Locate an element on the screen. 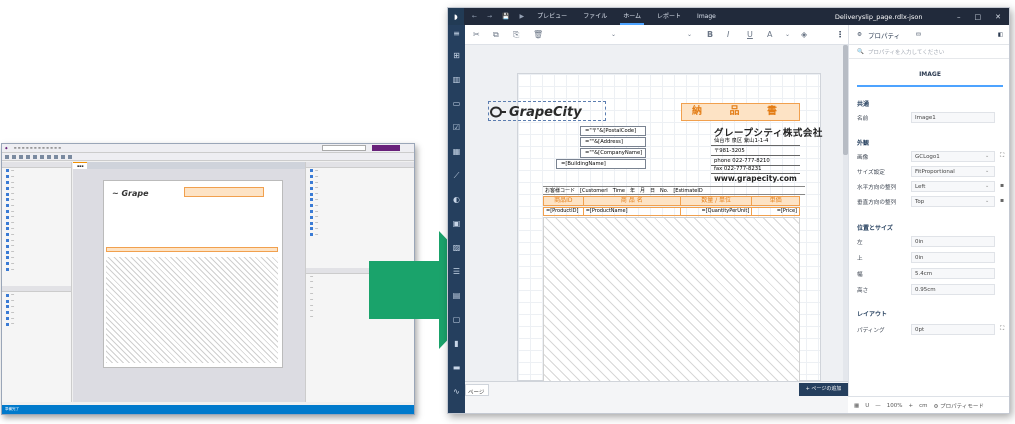 The image size is (1015, 424). width-input: 5.4cm is located at coordinates (953, 273).